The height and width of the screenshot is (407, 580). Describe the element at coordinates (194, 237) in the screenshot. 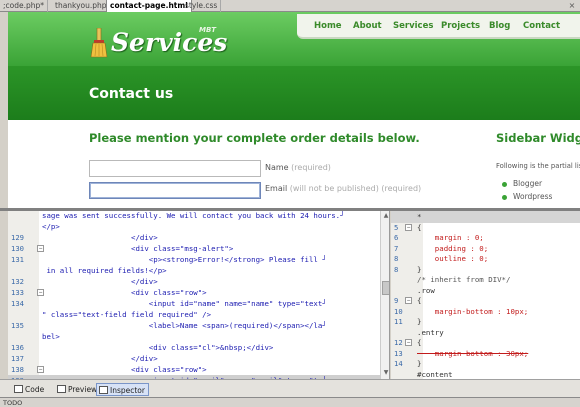

I see `code-line: 129 </div>` at that location.